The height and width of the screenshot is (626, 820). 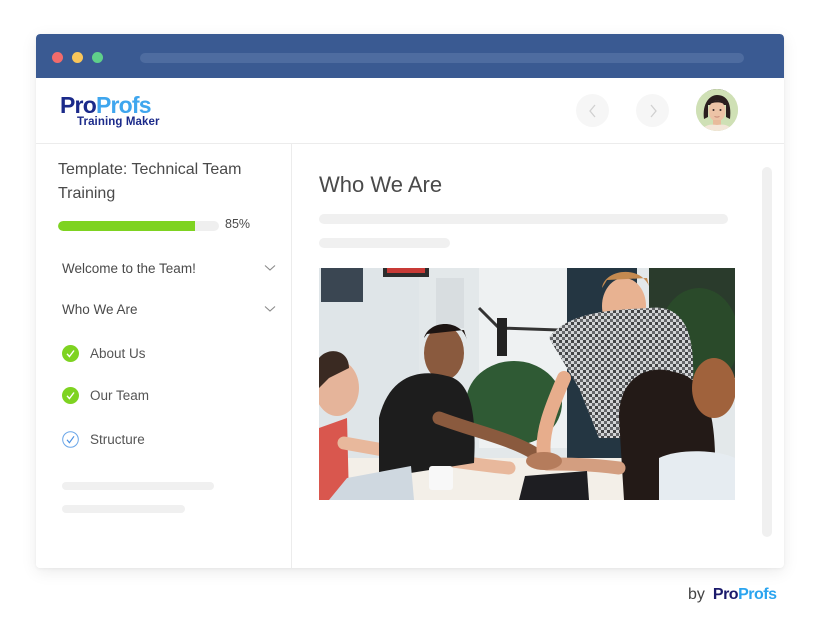 What do you see at coordinates (757, 594) in the screenshot?
I see `brand-profs: Profs` at bounding box center [757, 594].